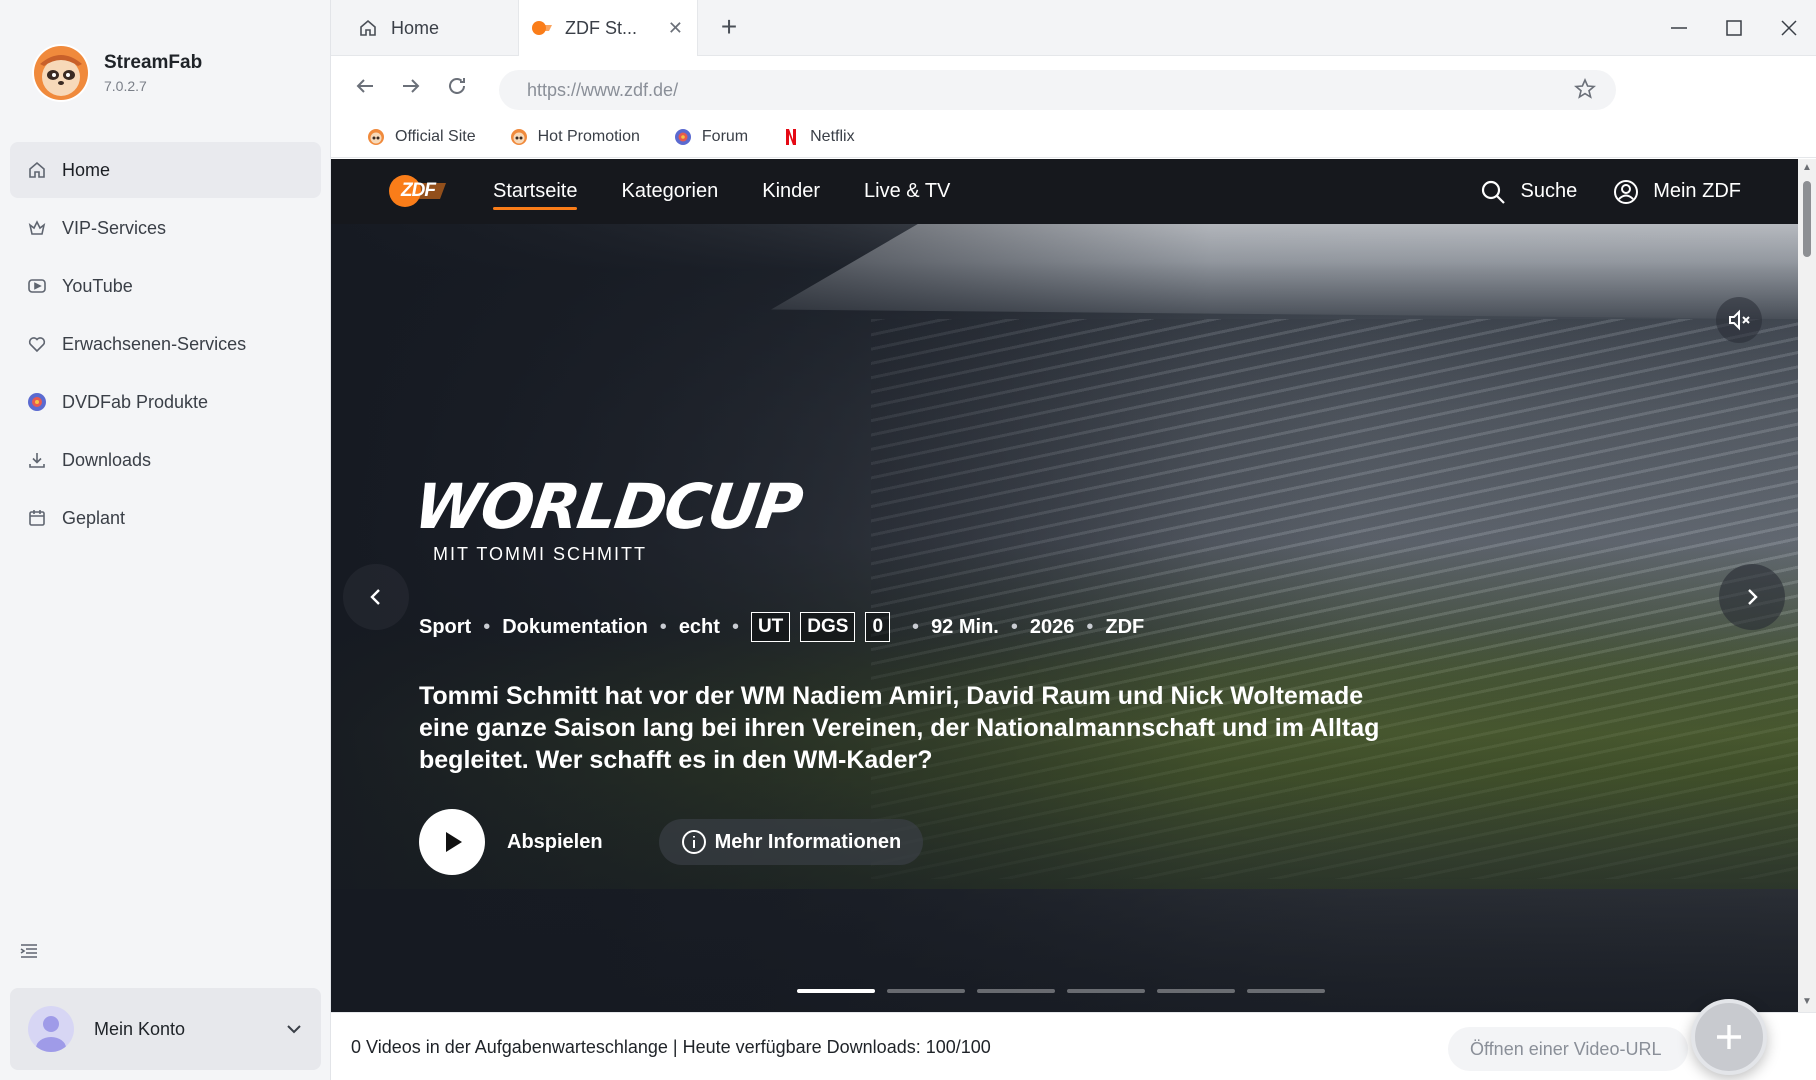 This screenshot has height=1080, width=1816. What do you see at coordinates (37, 344) in the screenshot?
I see `heart-icon` at bounding box center [37, 344].